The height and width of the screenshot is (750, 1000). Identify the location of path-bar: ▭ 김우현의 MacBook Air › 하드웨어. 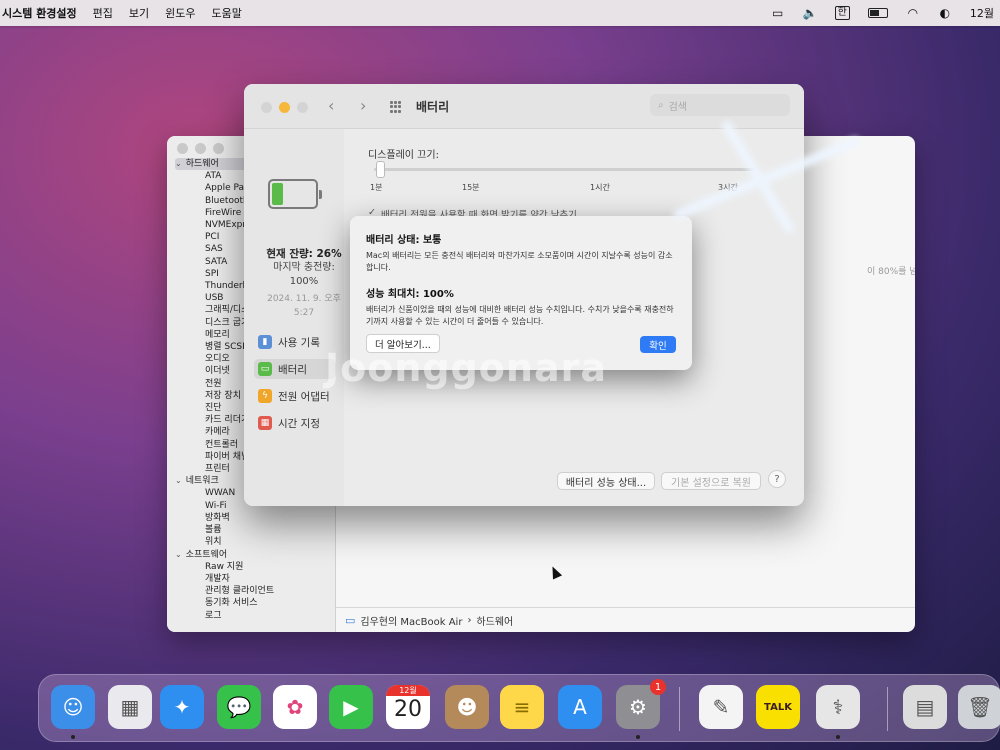
(625, 619).